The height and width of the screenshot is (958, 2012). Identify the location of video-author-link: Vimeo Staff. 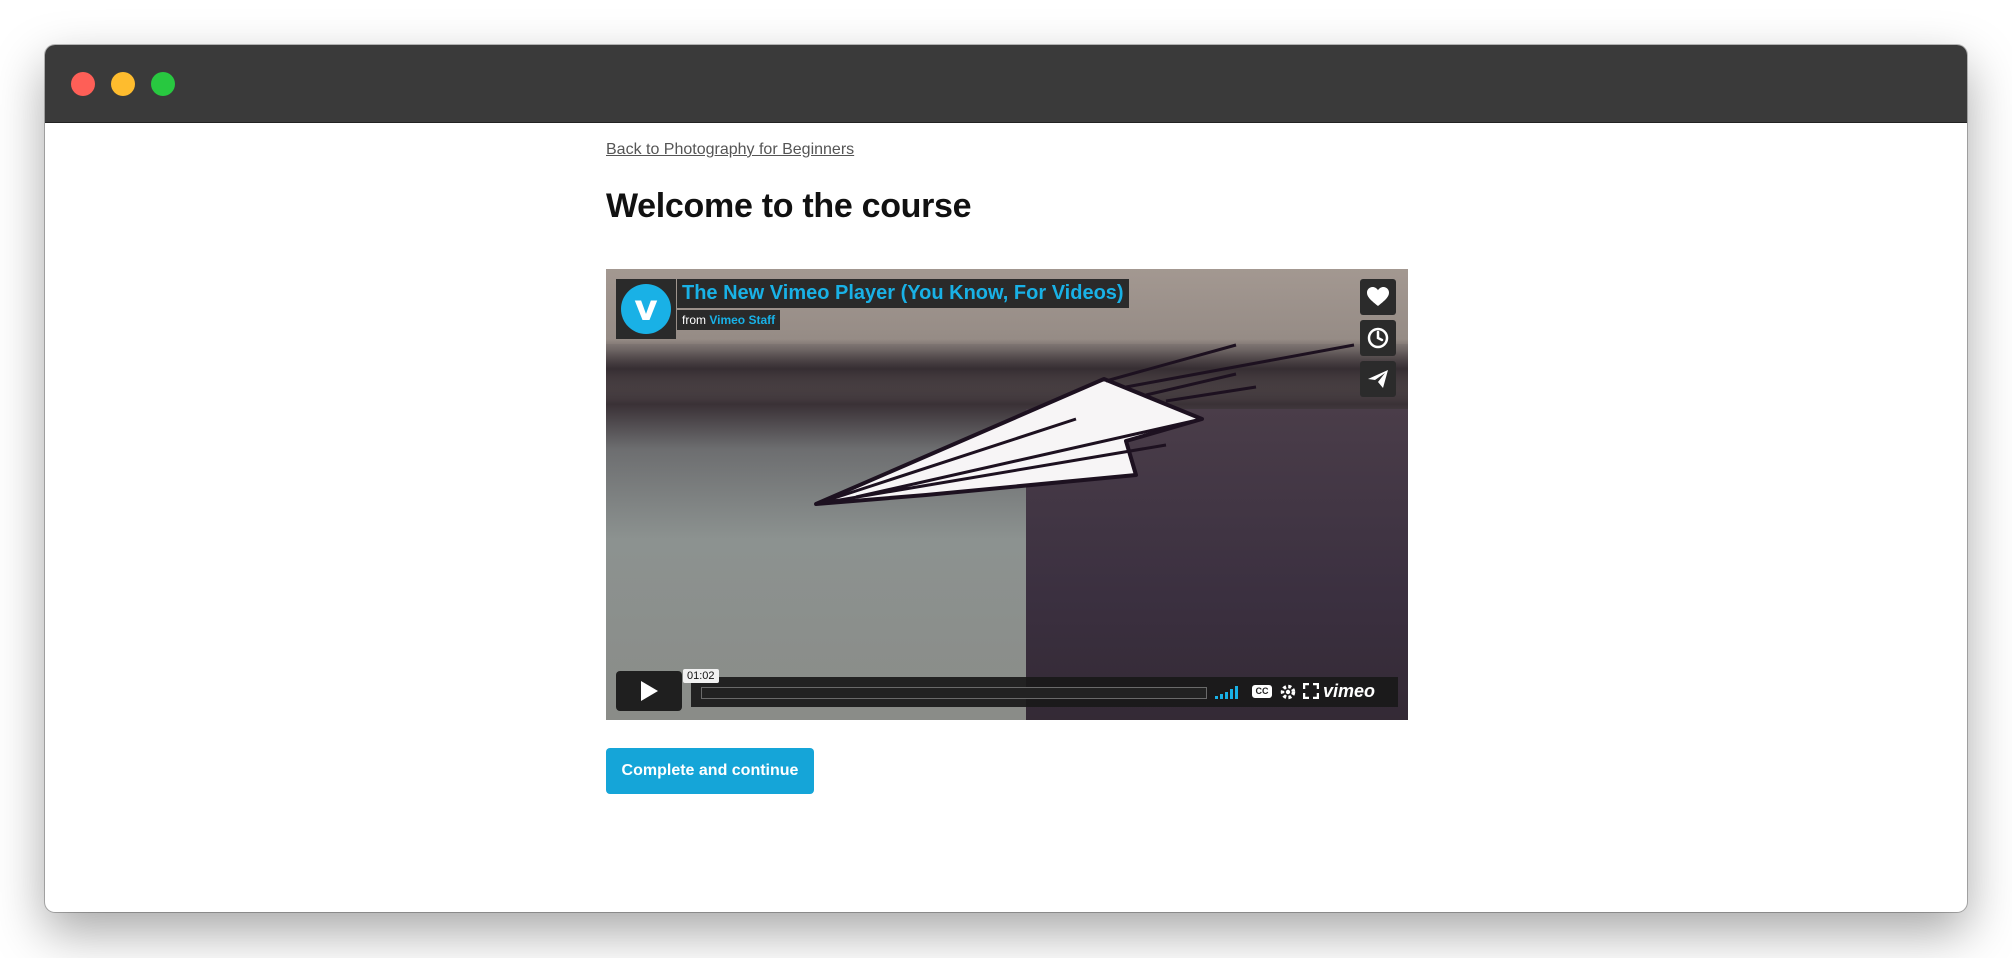
(742, 320).